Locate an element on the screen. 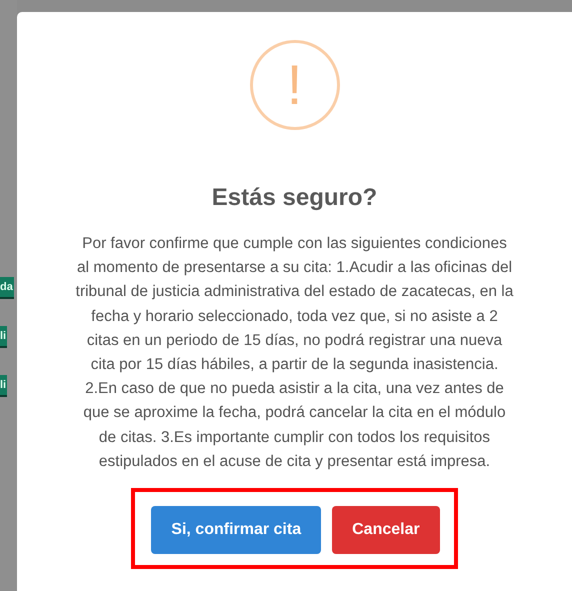 This screenshot has height=591, width=572. dialog-title: Estás seguro? is located at coordinates (295, 198).